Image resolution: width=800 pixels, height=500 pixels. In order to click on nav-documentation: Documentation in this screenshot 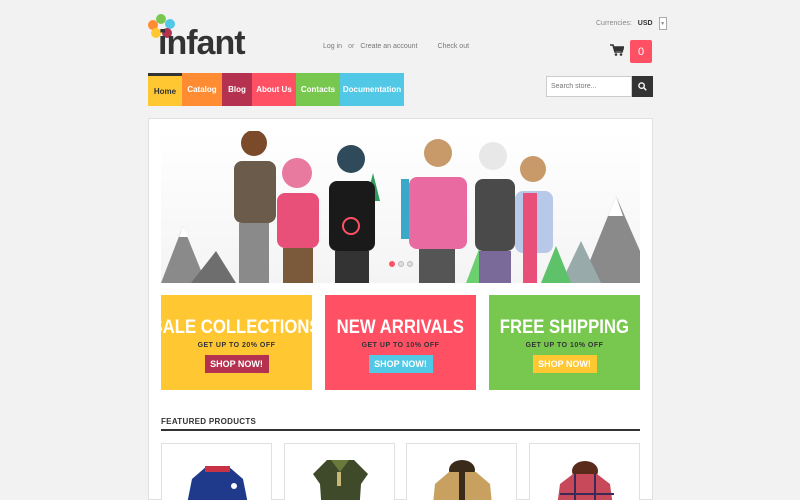, I will do `click(372, 89)`.